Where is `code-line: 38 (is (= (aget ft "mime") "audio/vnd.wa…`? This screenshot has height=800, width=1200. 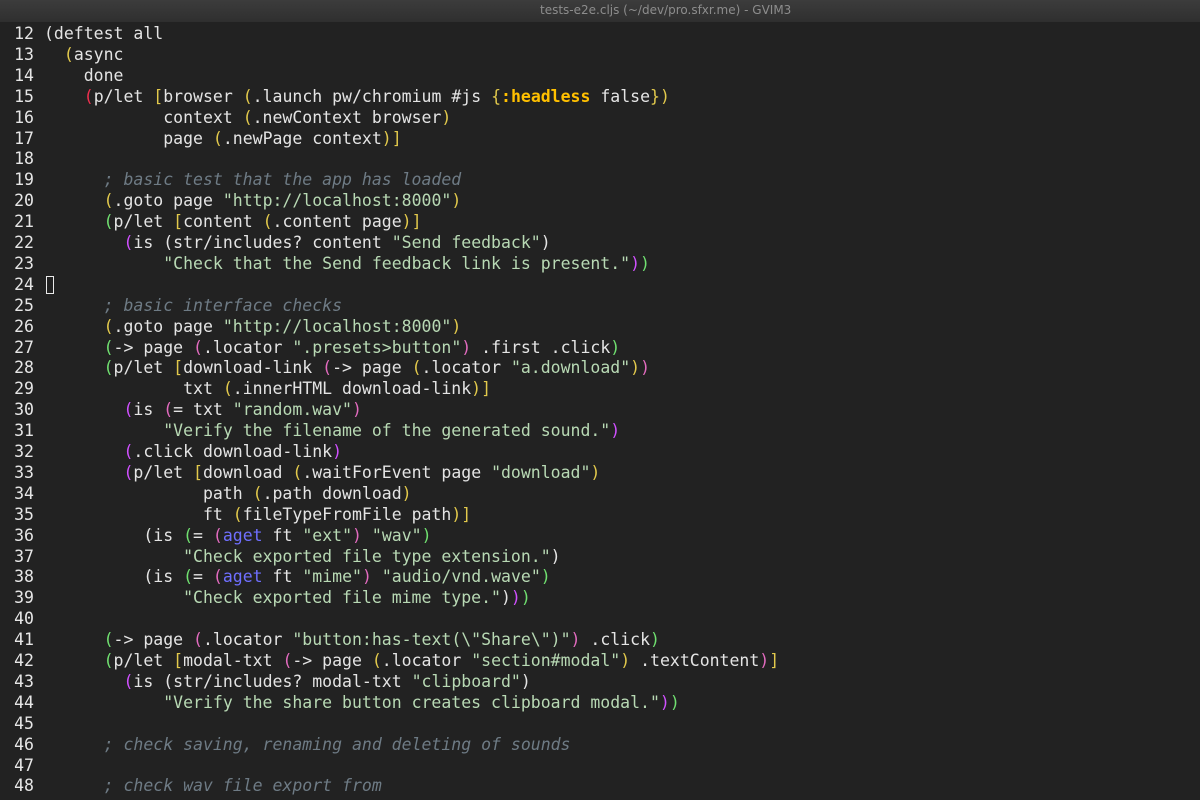 code-line: 38 (is (= (aget ft "mime") "audio/vnd.wa… is located at coordinates (275, 576).